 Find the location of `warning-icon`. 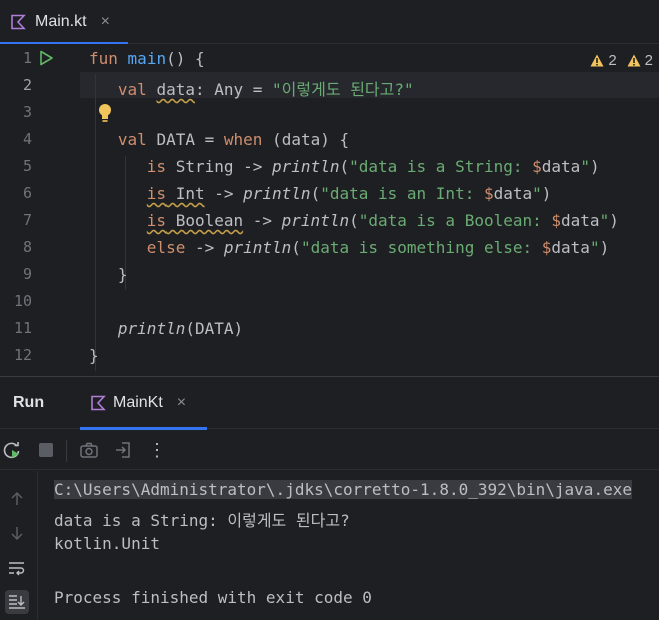

warning-icon is located at coordinates (597, 60).